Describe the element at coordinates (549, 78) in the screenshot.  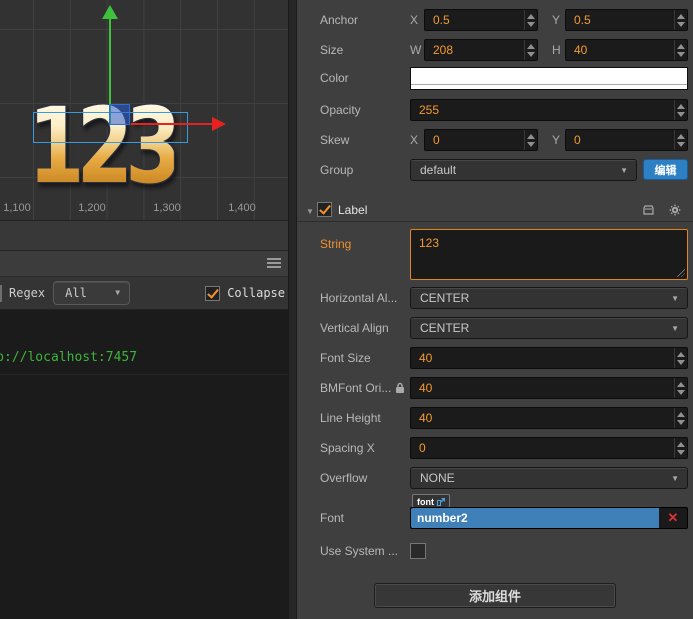
I see `color-swatch` at that location.